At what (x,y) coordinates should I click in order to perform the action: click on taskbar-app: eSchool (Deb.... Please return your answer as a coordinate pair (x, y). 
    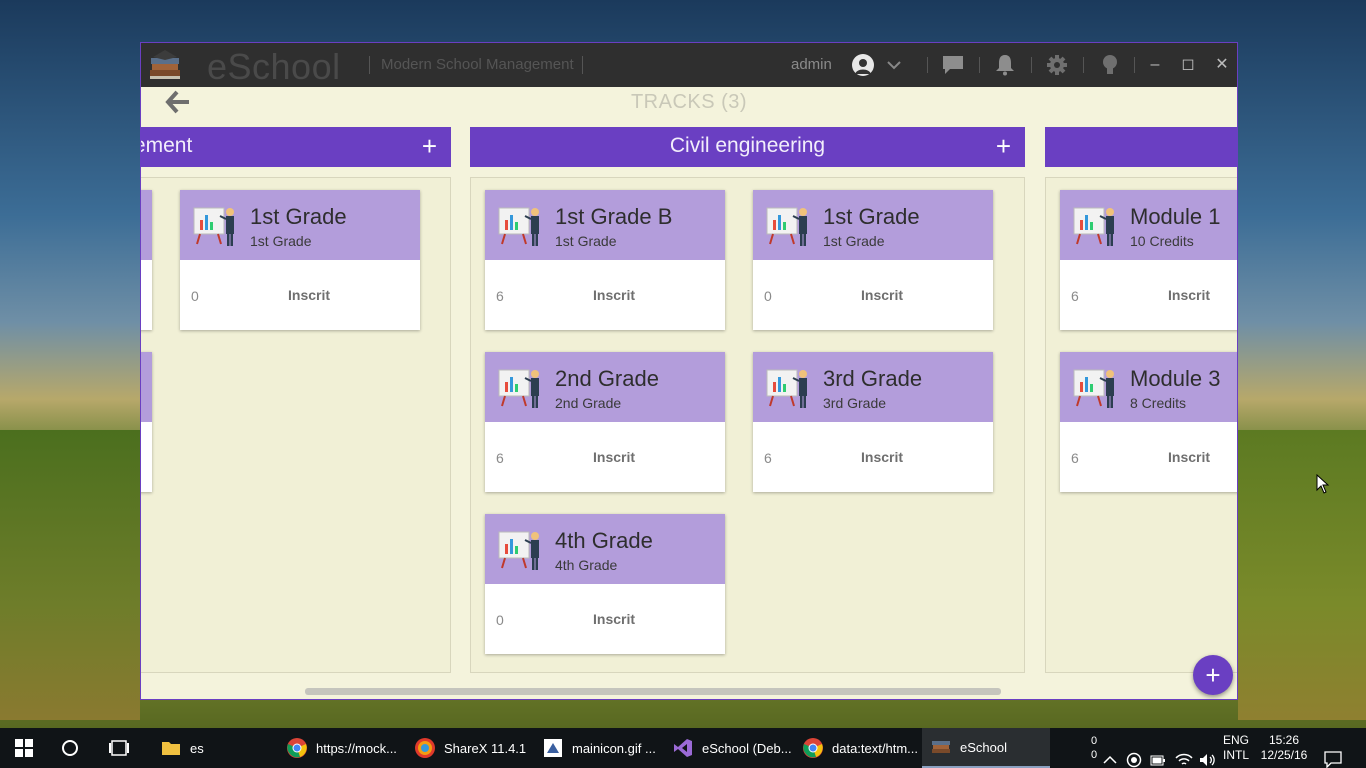
    Looking at the image, I should click on (732, 748).